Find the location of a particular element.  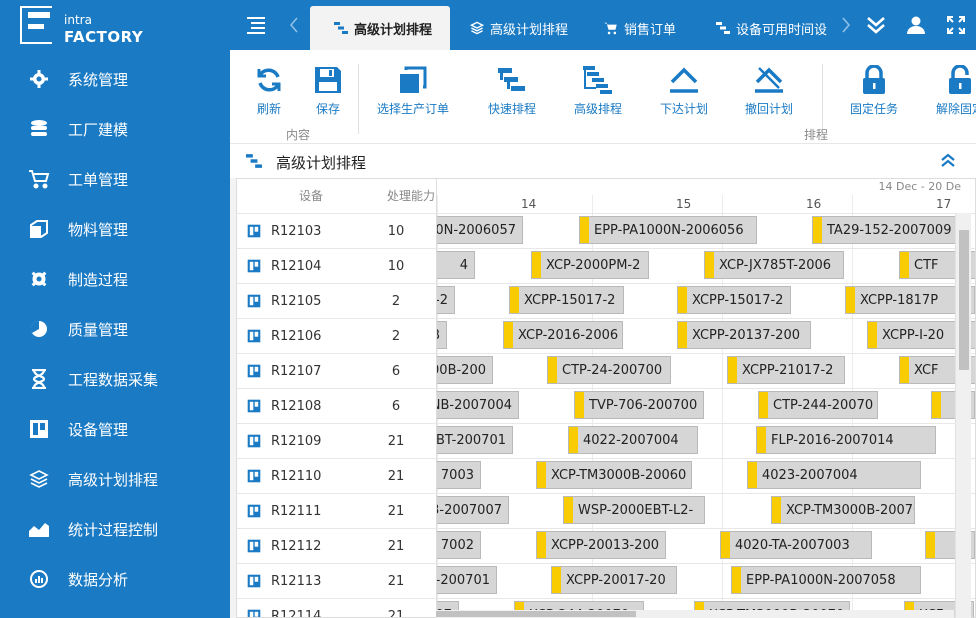

menu-toggle-icon is located at coordinates (256, 25).